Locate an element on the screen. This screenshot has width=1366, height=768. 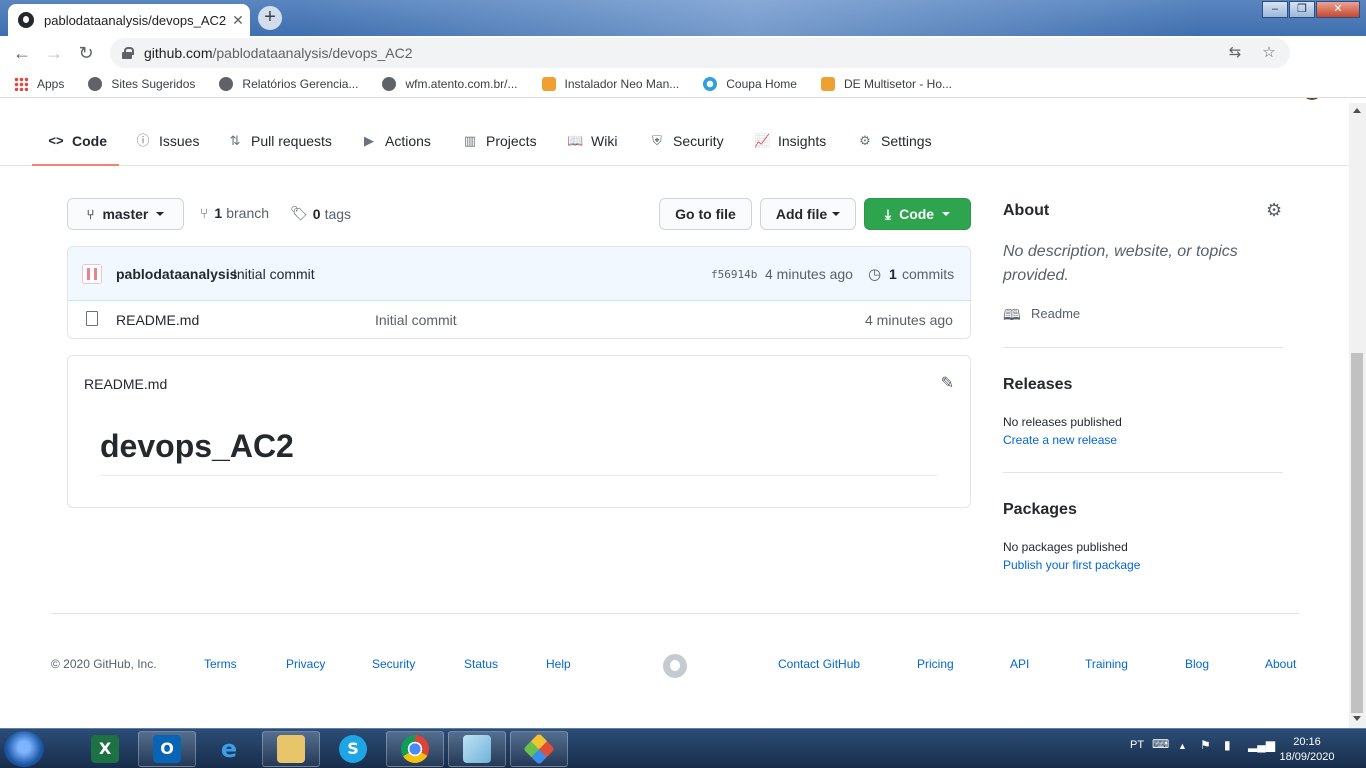
author-avatar is located at coordinates (92, 274).